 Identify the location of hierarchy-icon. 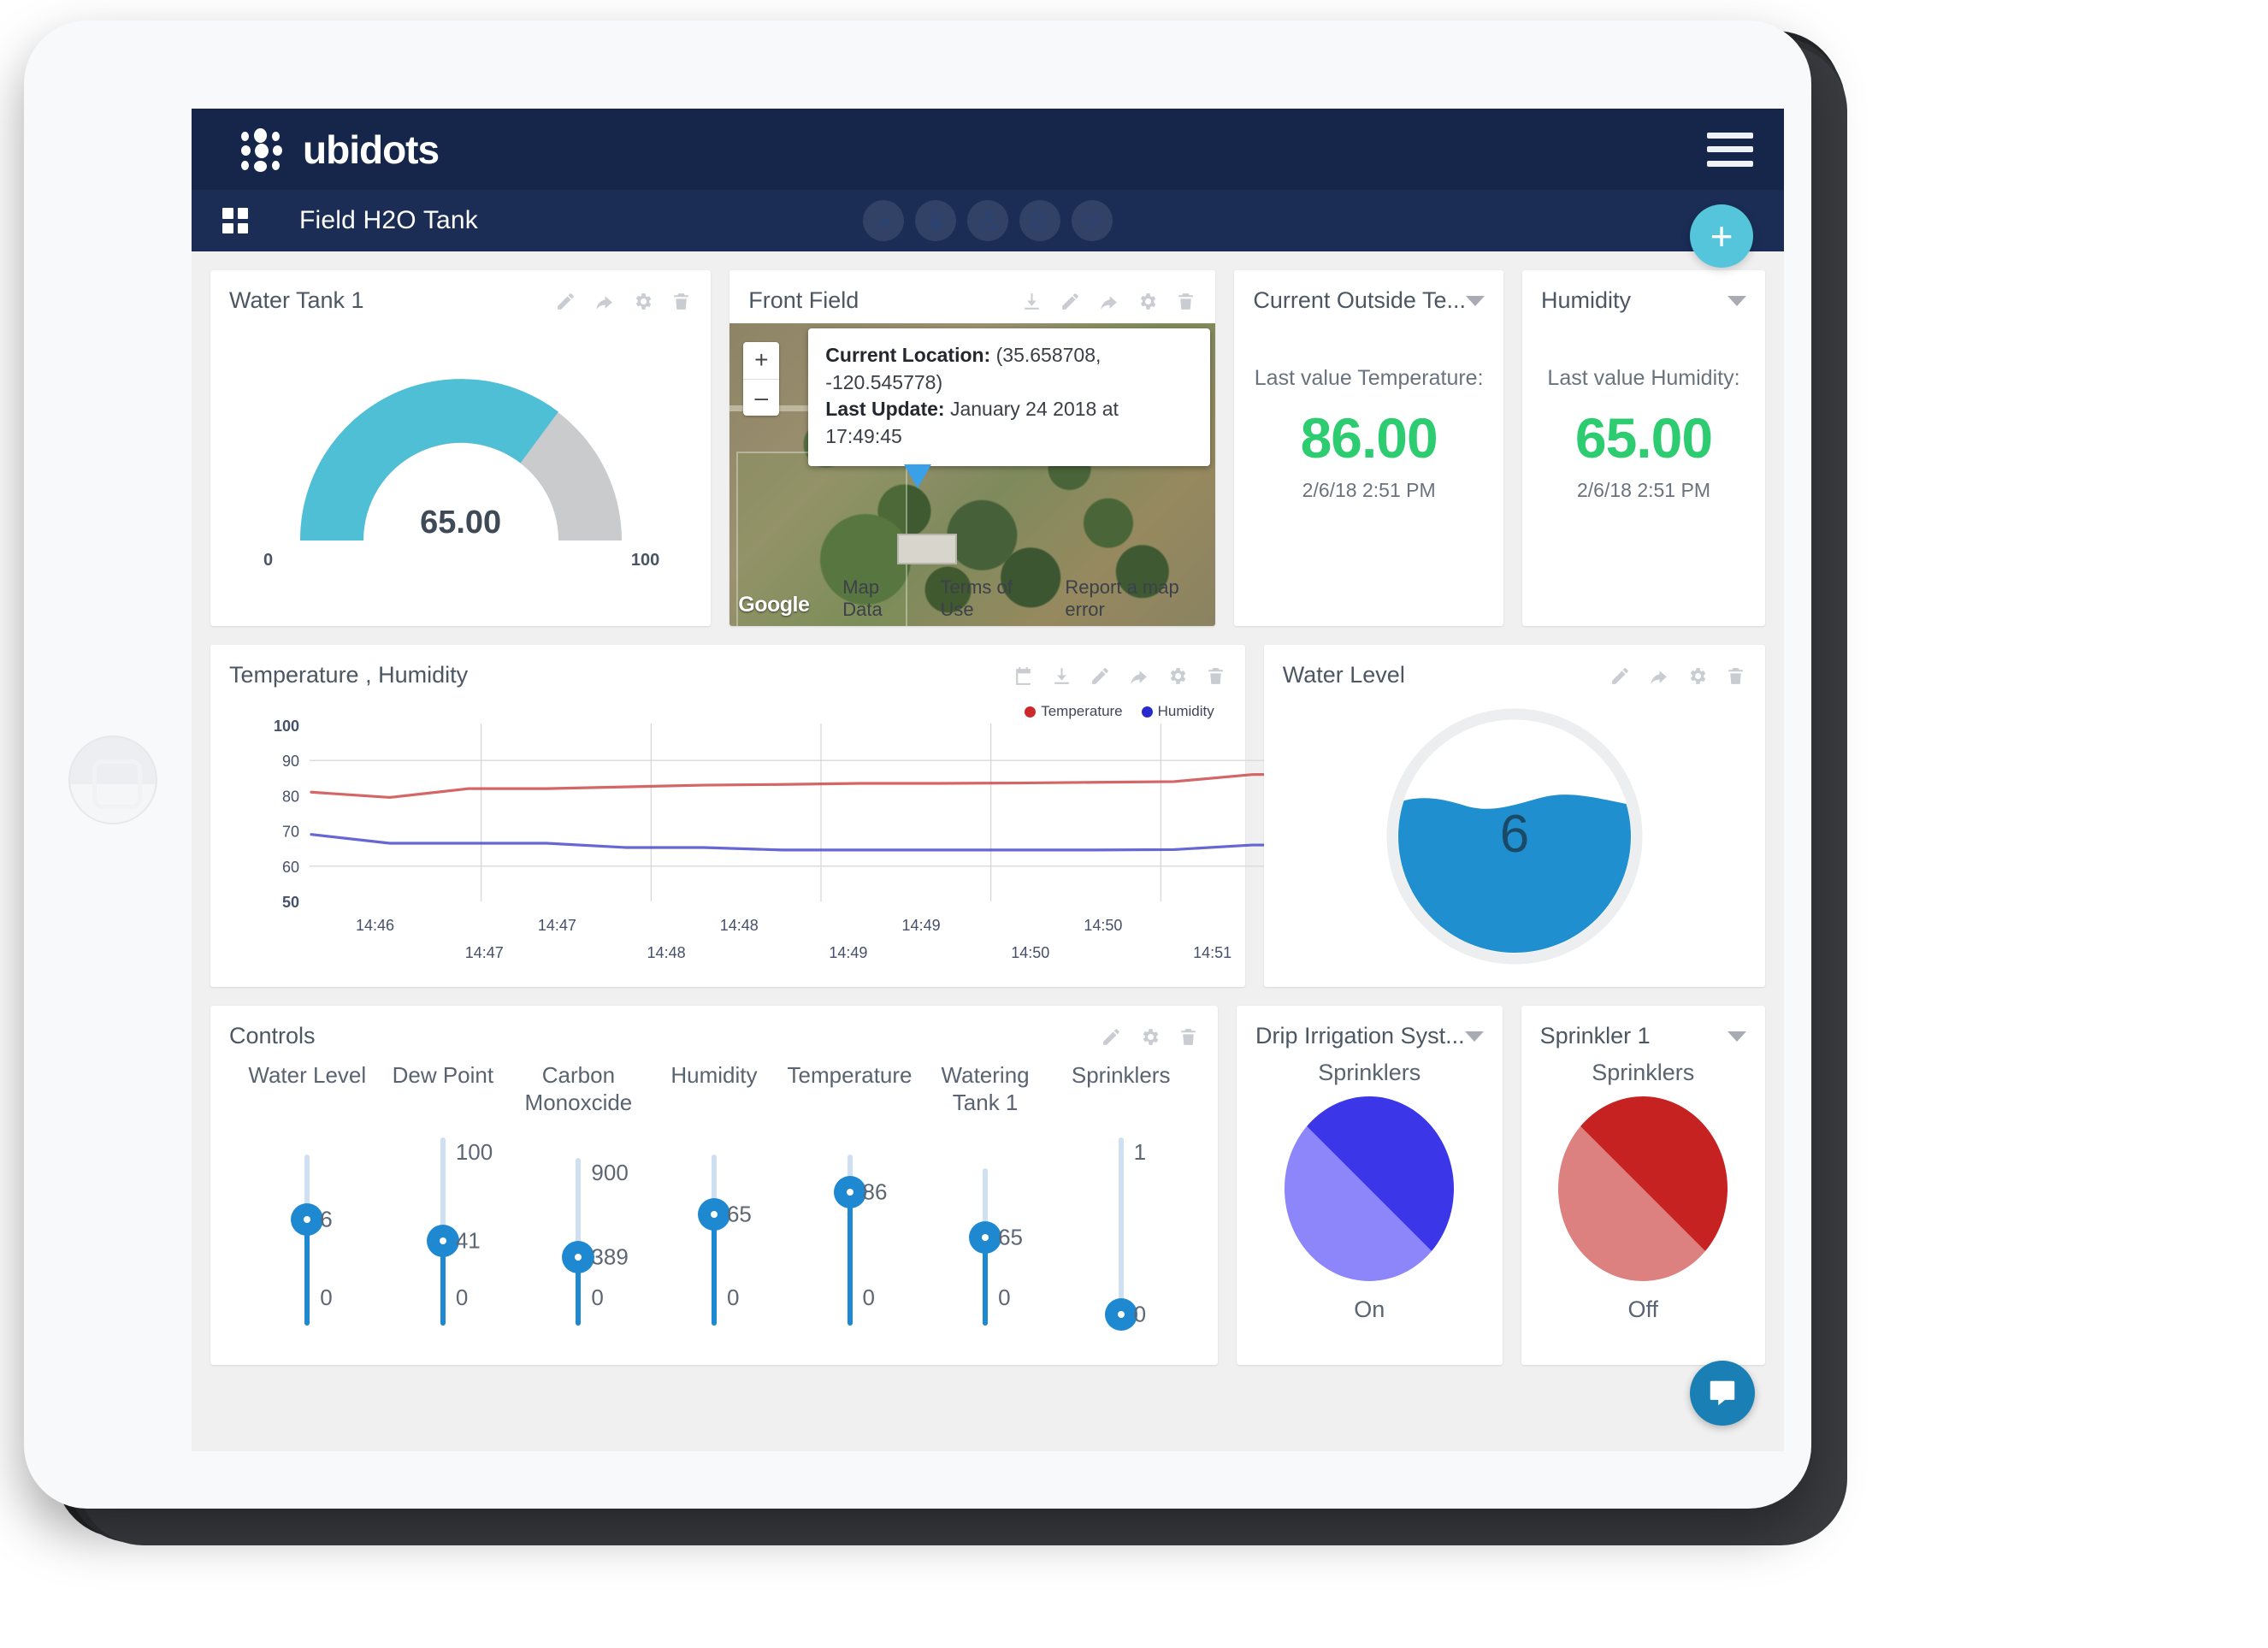
(987, 220).